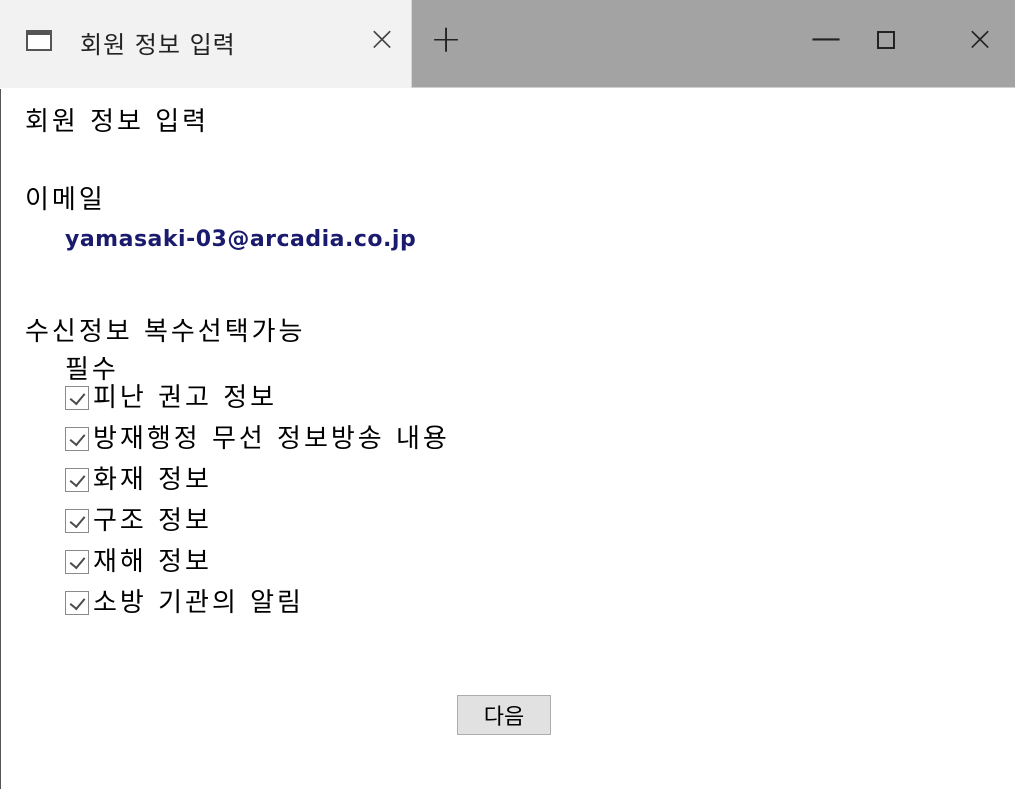  I want to click on option-evacuation: 피난 권고 정보, so click(171, 398).